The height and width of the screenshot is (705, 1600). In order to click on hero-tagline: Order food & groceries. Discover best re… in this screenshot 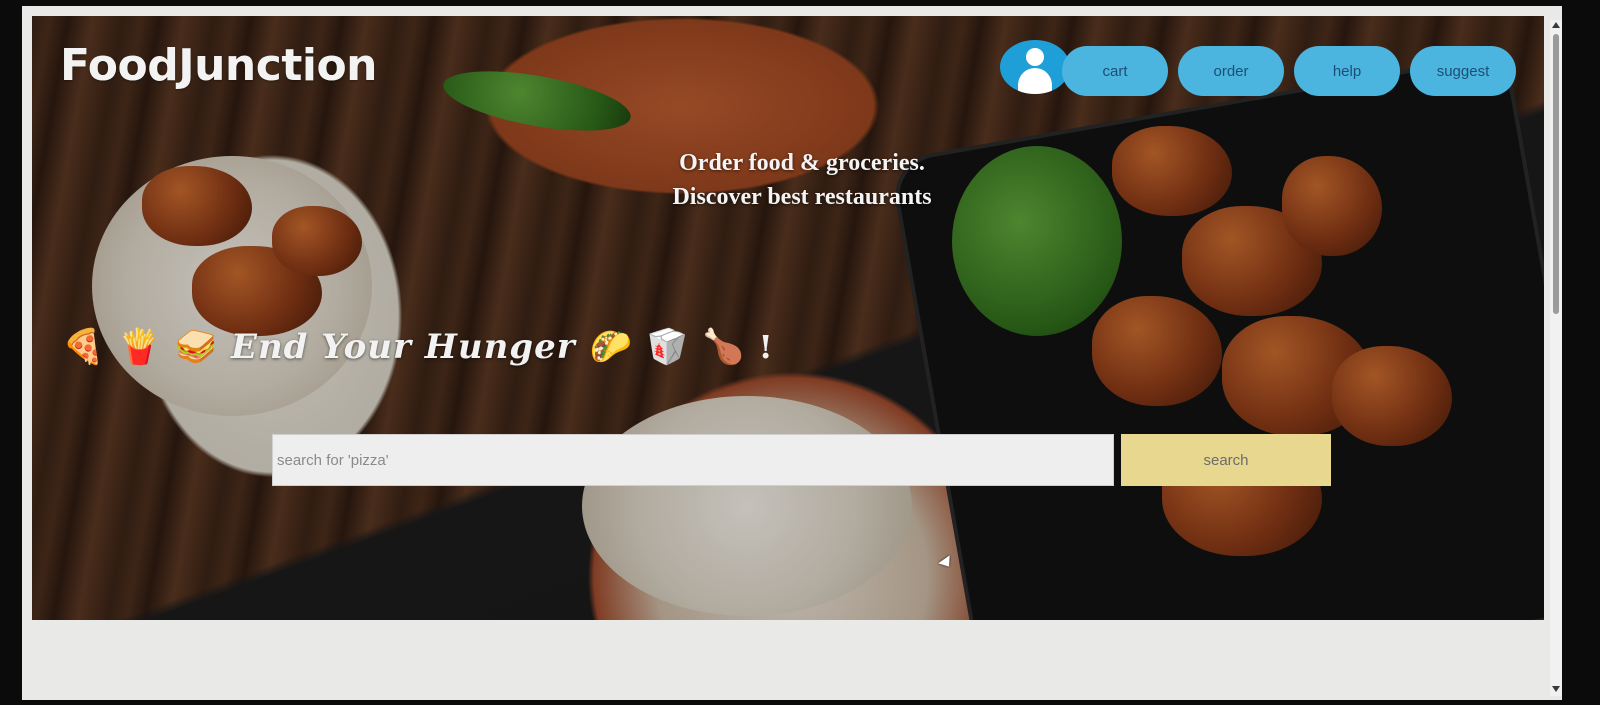, I will do `click(802, 180)`.